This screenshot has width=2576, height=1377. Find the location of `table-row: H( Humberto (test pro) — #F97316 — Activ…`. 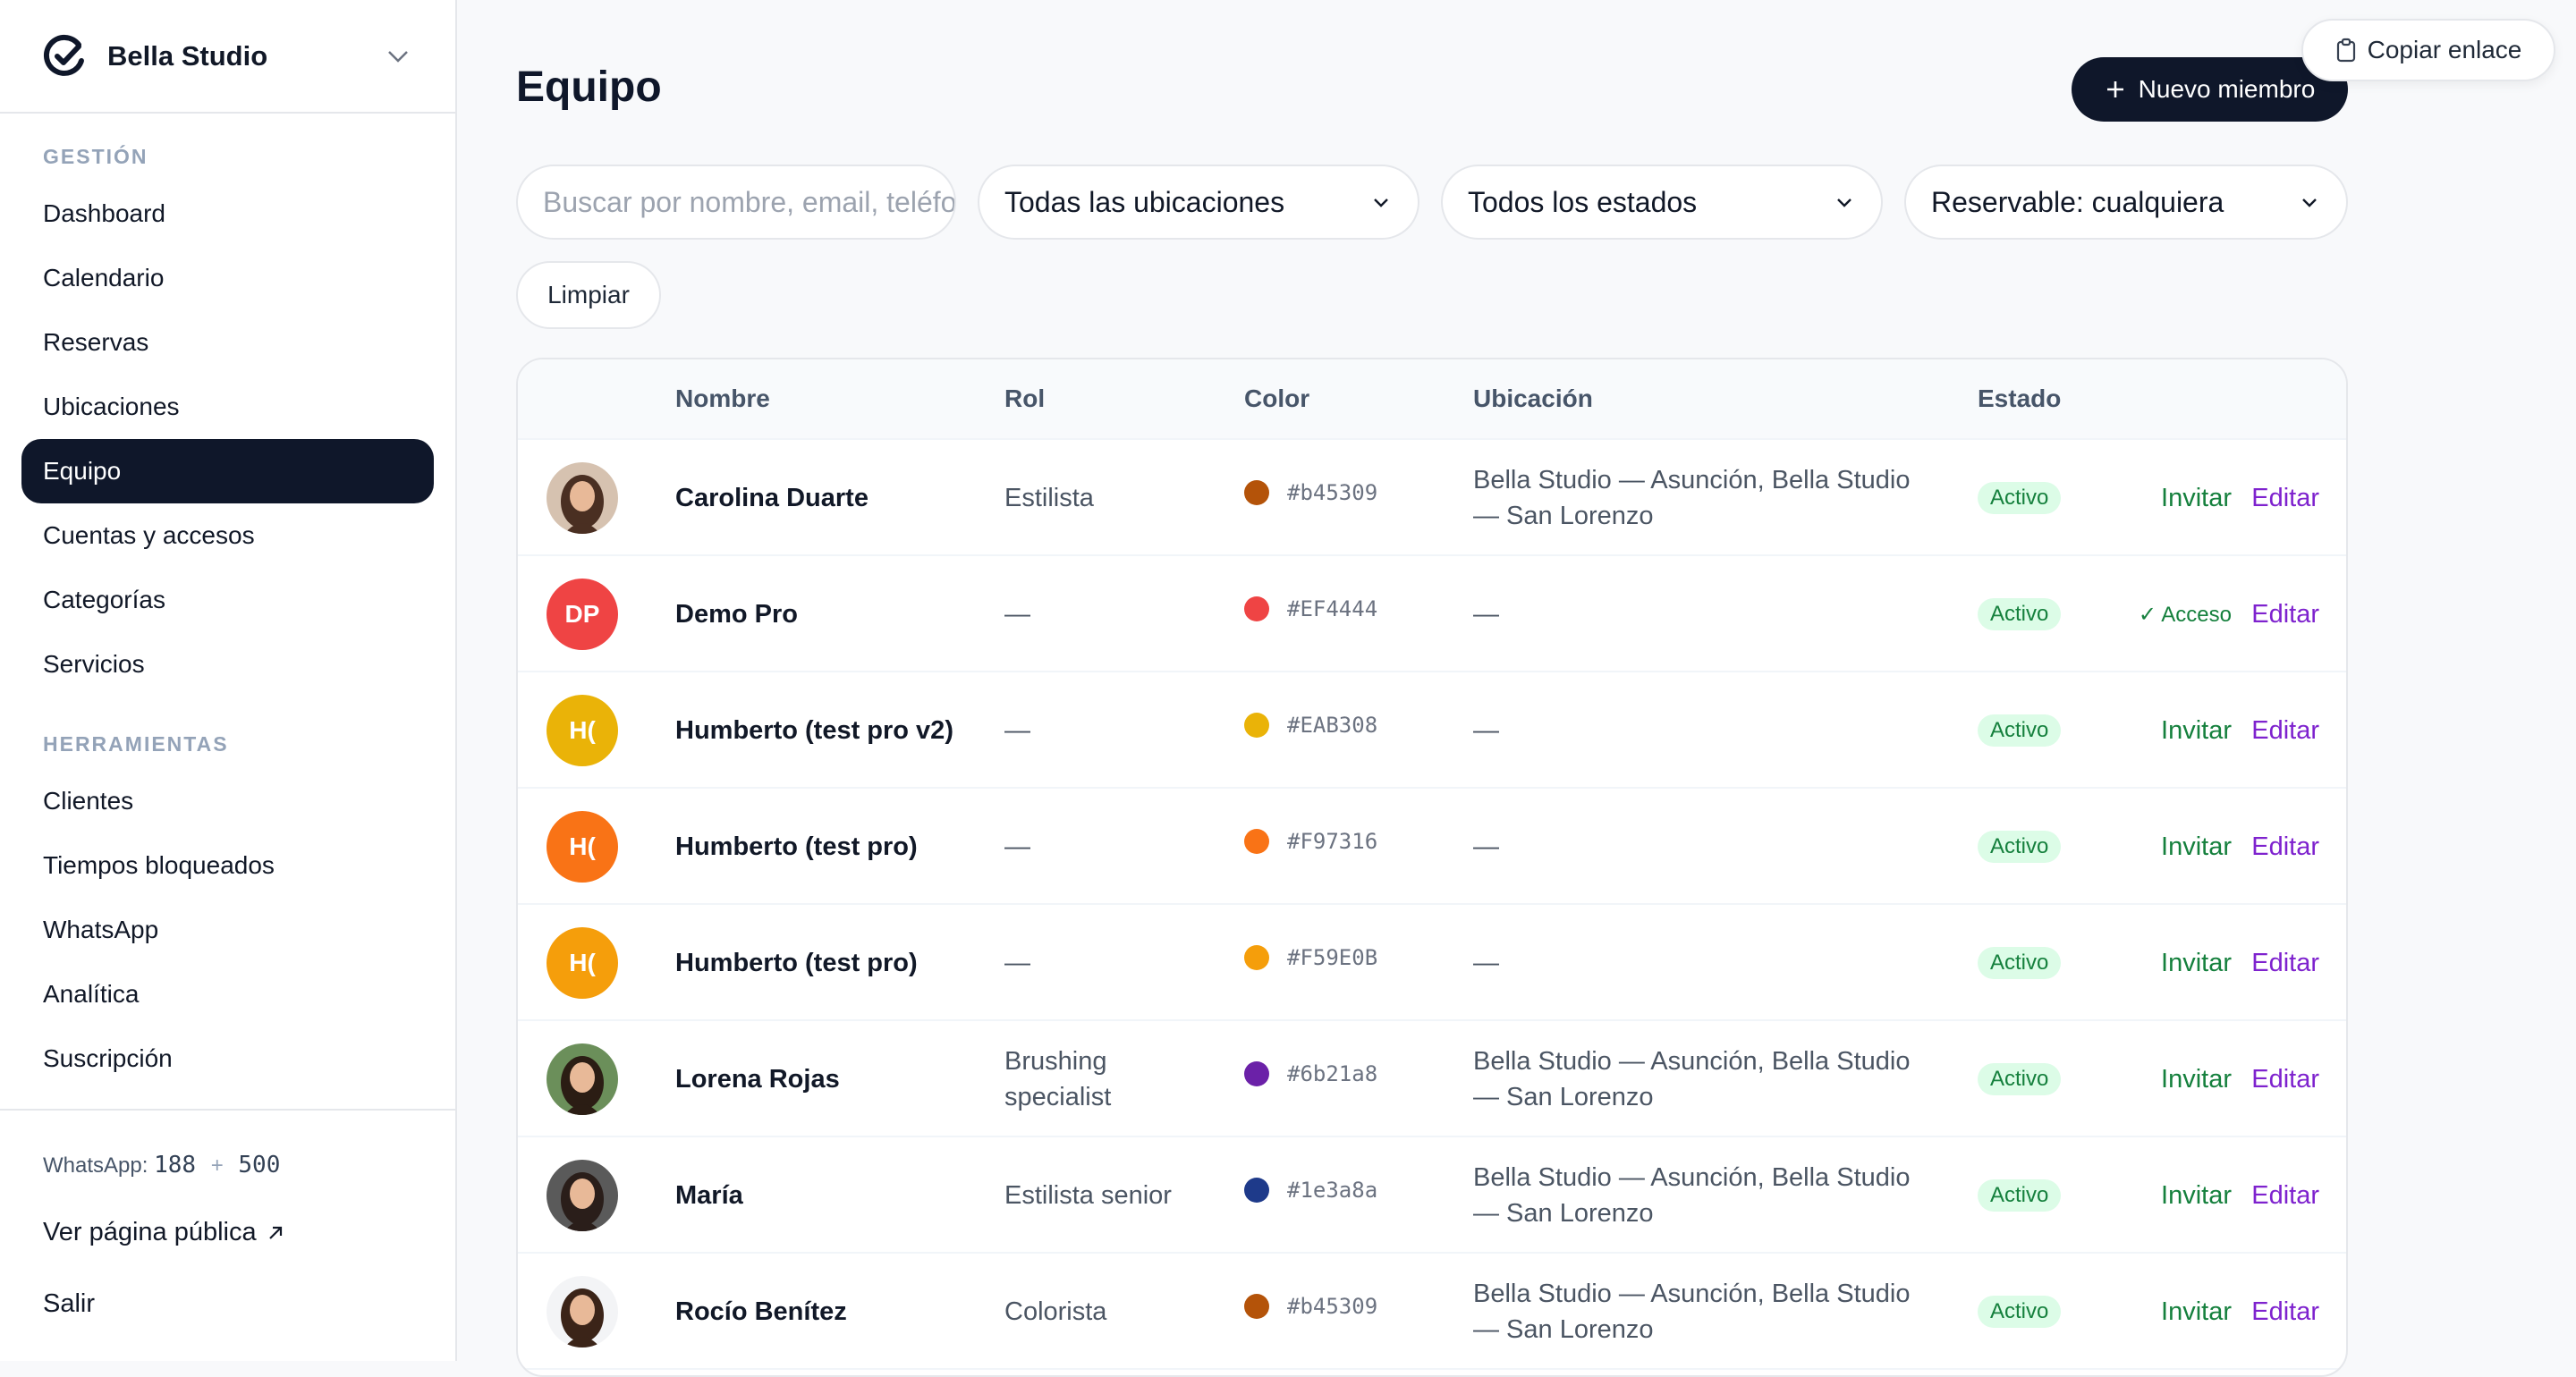

table-row: H( Humberto (test pro) — #F97316 — Activ… is located at coordinates (1432, 847).